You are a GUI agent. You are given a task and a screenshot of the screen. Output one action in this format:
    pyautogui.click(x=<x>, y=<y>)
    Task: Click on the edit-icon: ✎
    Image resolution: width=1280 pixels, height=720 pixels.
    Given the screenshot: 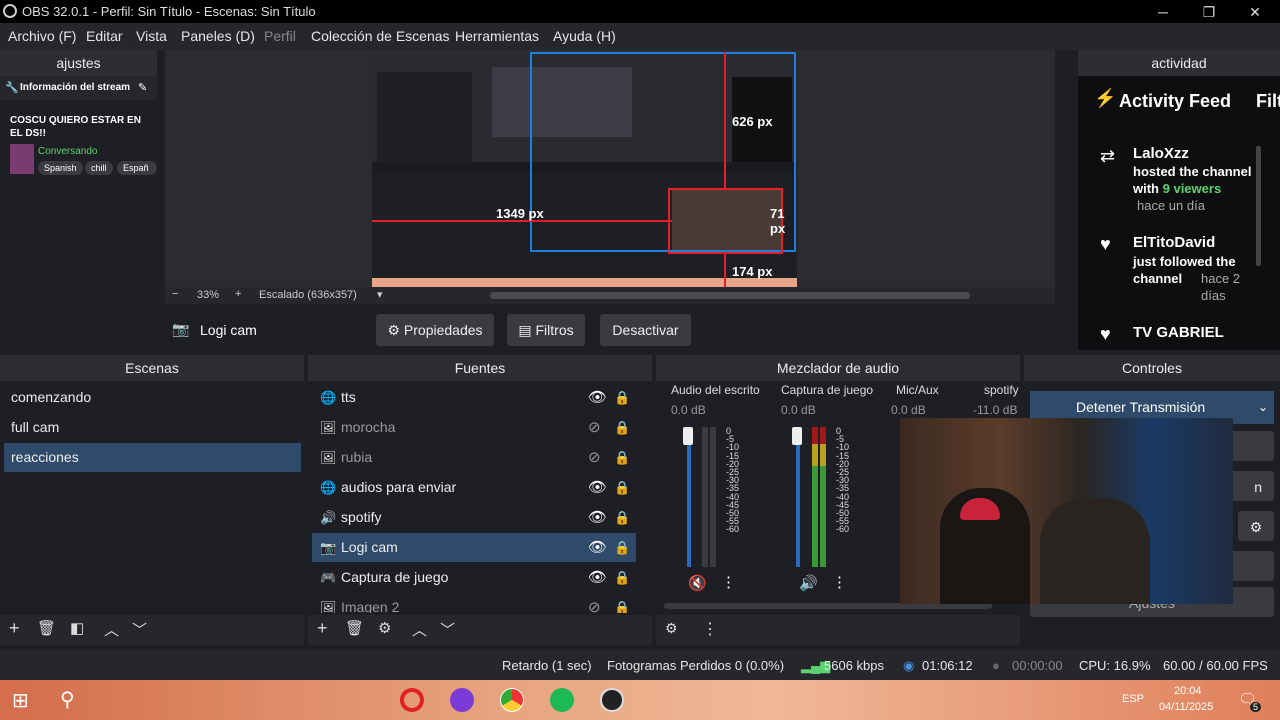 What is the action you would take?
    pyautogui.click(x=142, y=87)
    